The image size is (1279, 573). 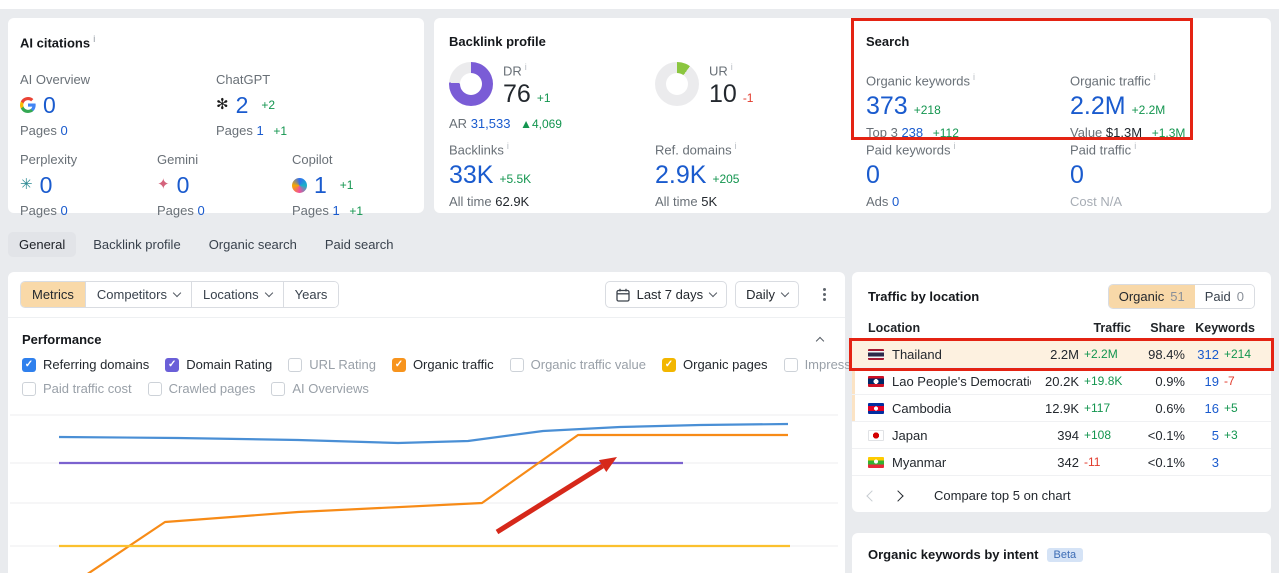 What do you see at coordinates (222, 104) in the screenshot?
I see `chatgpt-icon: ✻` at bounding box center [222, 104].